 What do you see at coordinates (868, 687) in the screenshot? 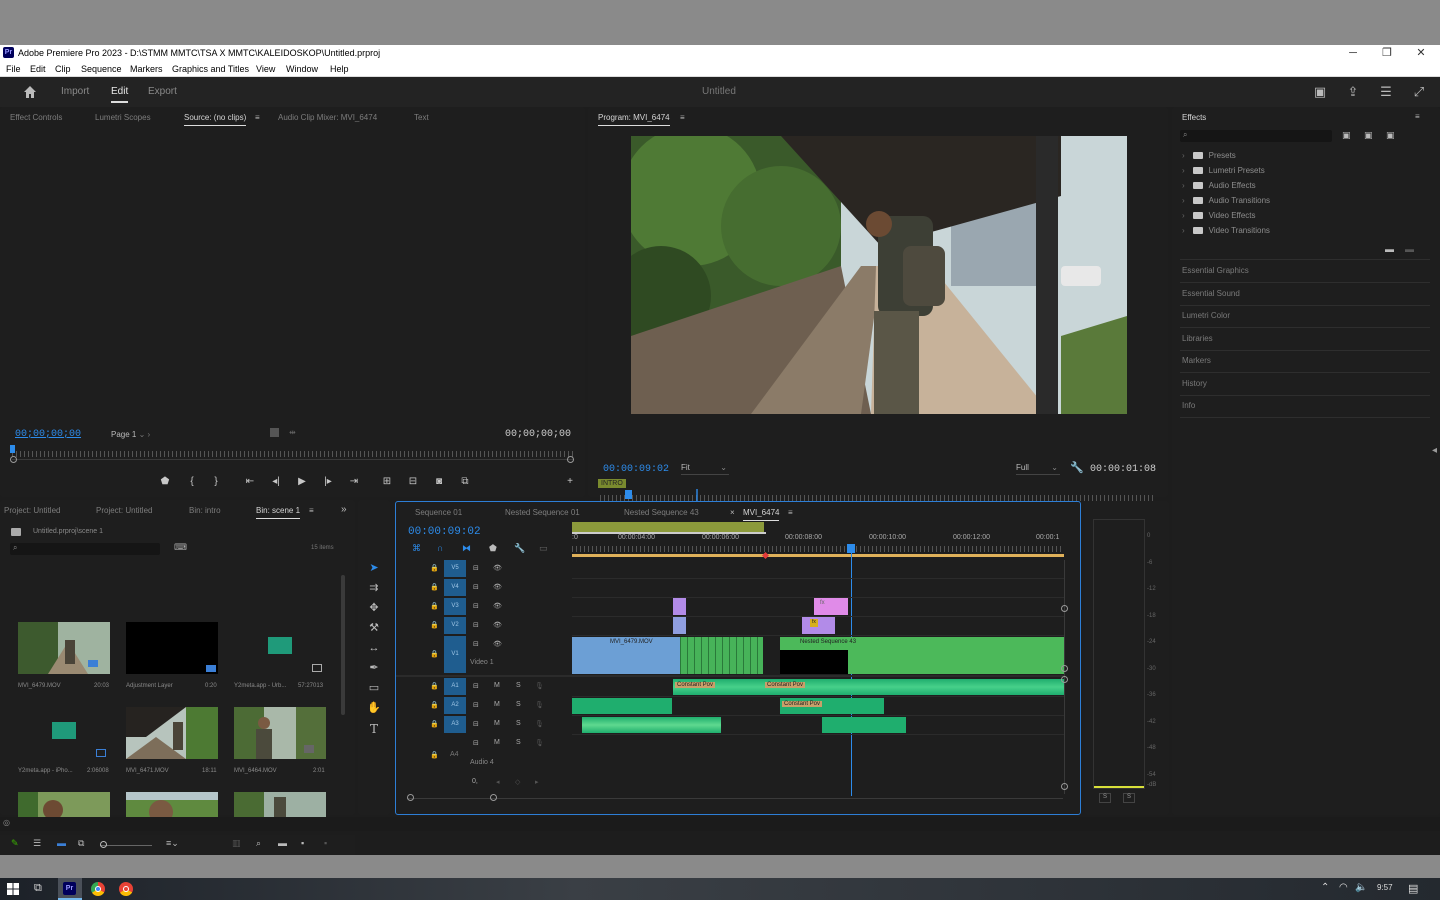
I see `clip-a1-audio: Constant Pov Constant Pov` at bounding box center [868, 687].